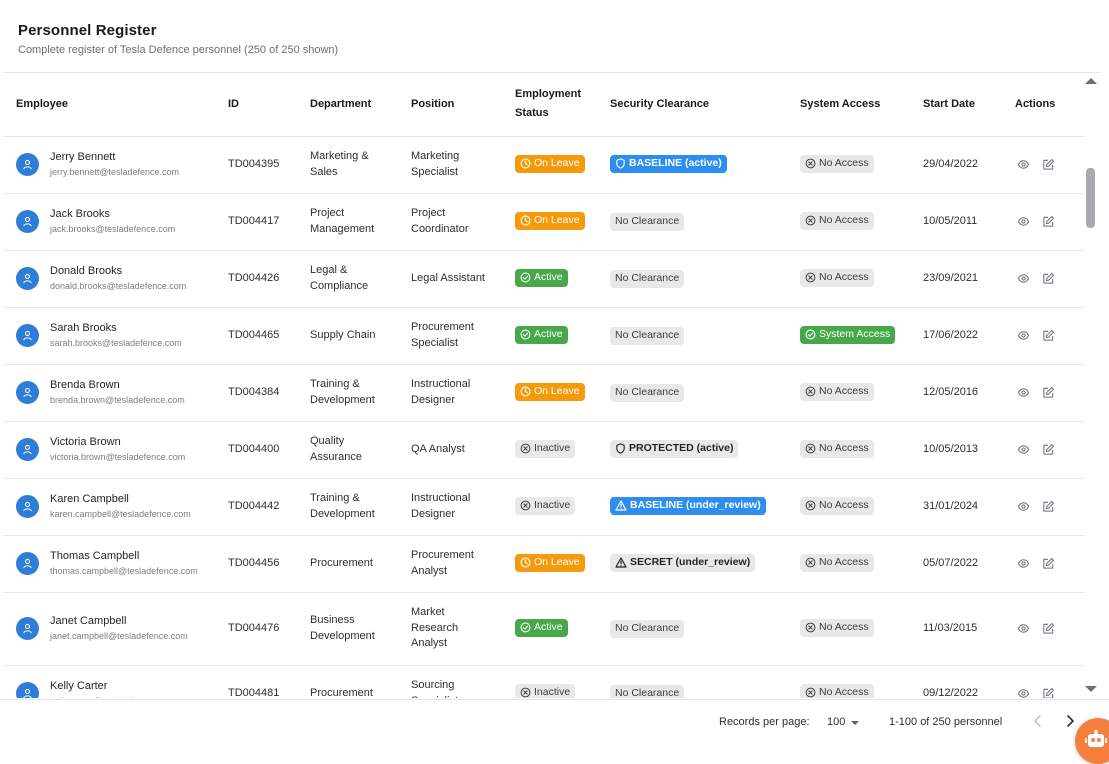  What do you see at coordinates (463, 222) in the screenshot?
I see `position-cell: Project Coordinator` at bounding box center [463, 222].